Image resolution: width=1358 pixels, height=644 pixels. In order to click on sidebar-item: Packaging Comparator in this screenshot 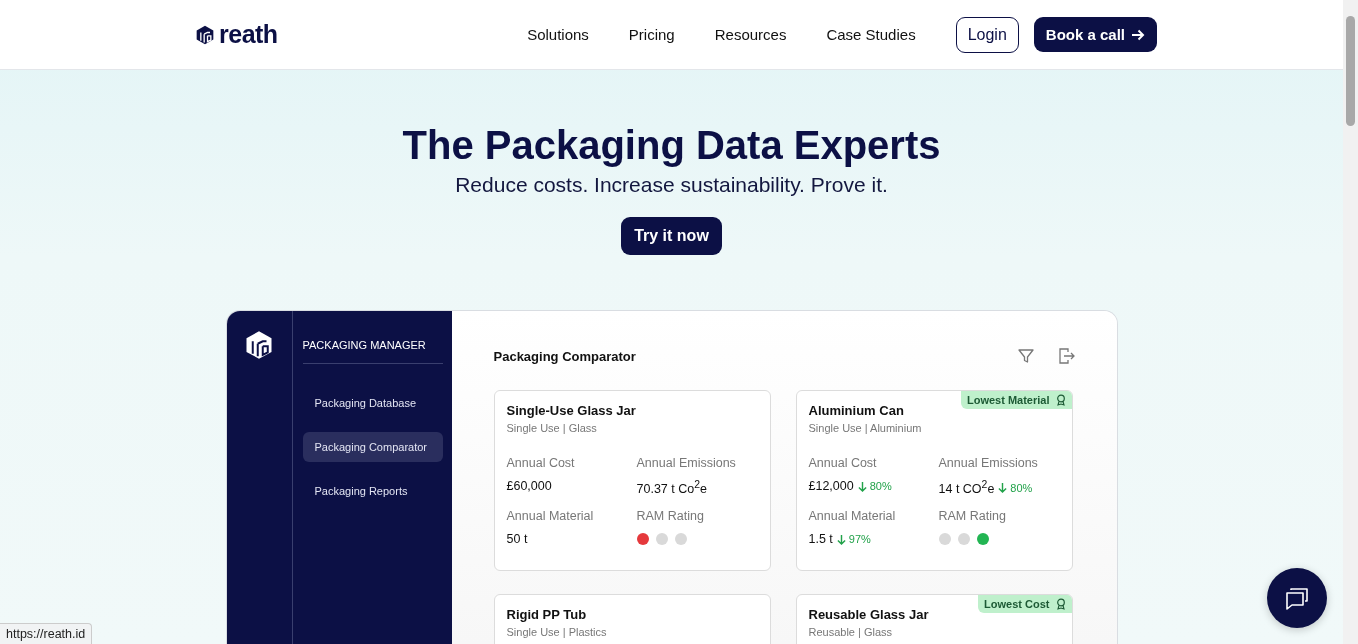, I will do `click(372, 447)`.